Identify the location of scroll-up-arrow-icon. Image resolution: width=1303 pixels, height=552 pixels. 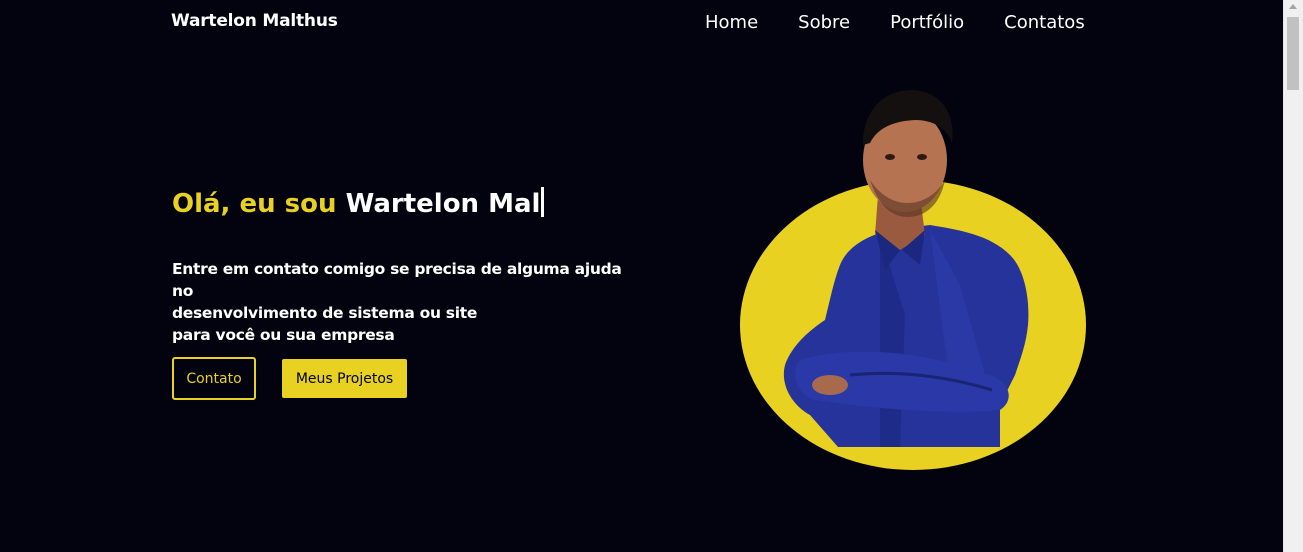
(1293, 6).